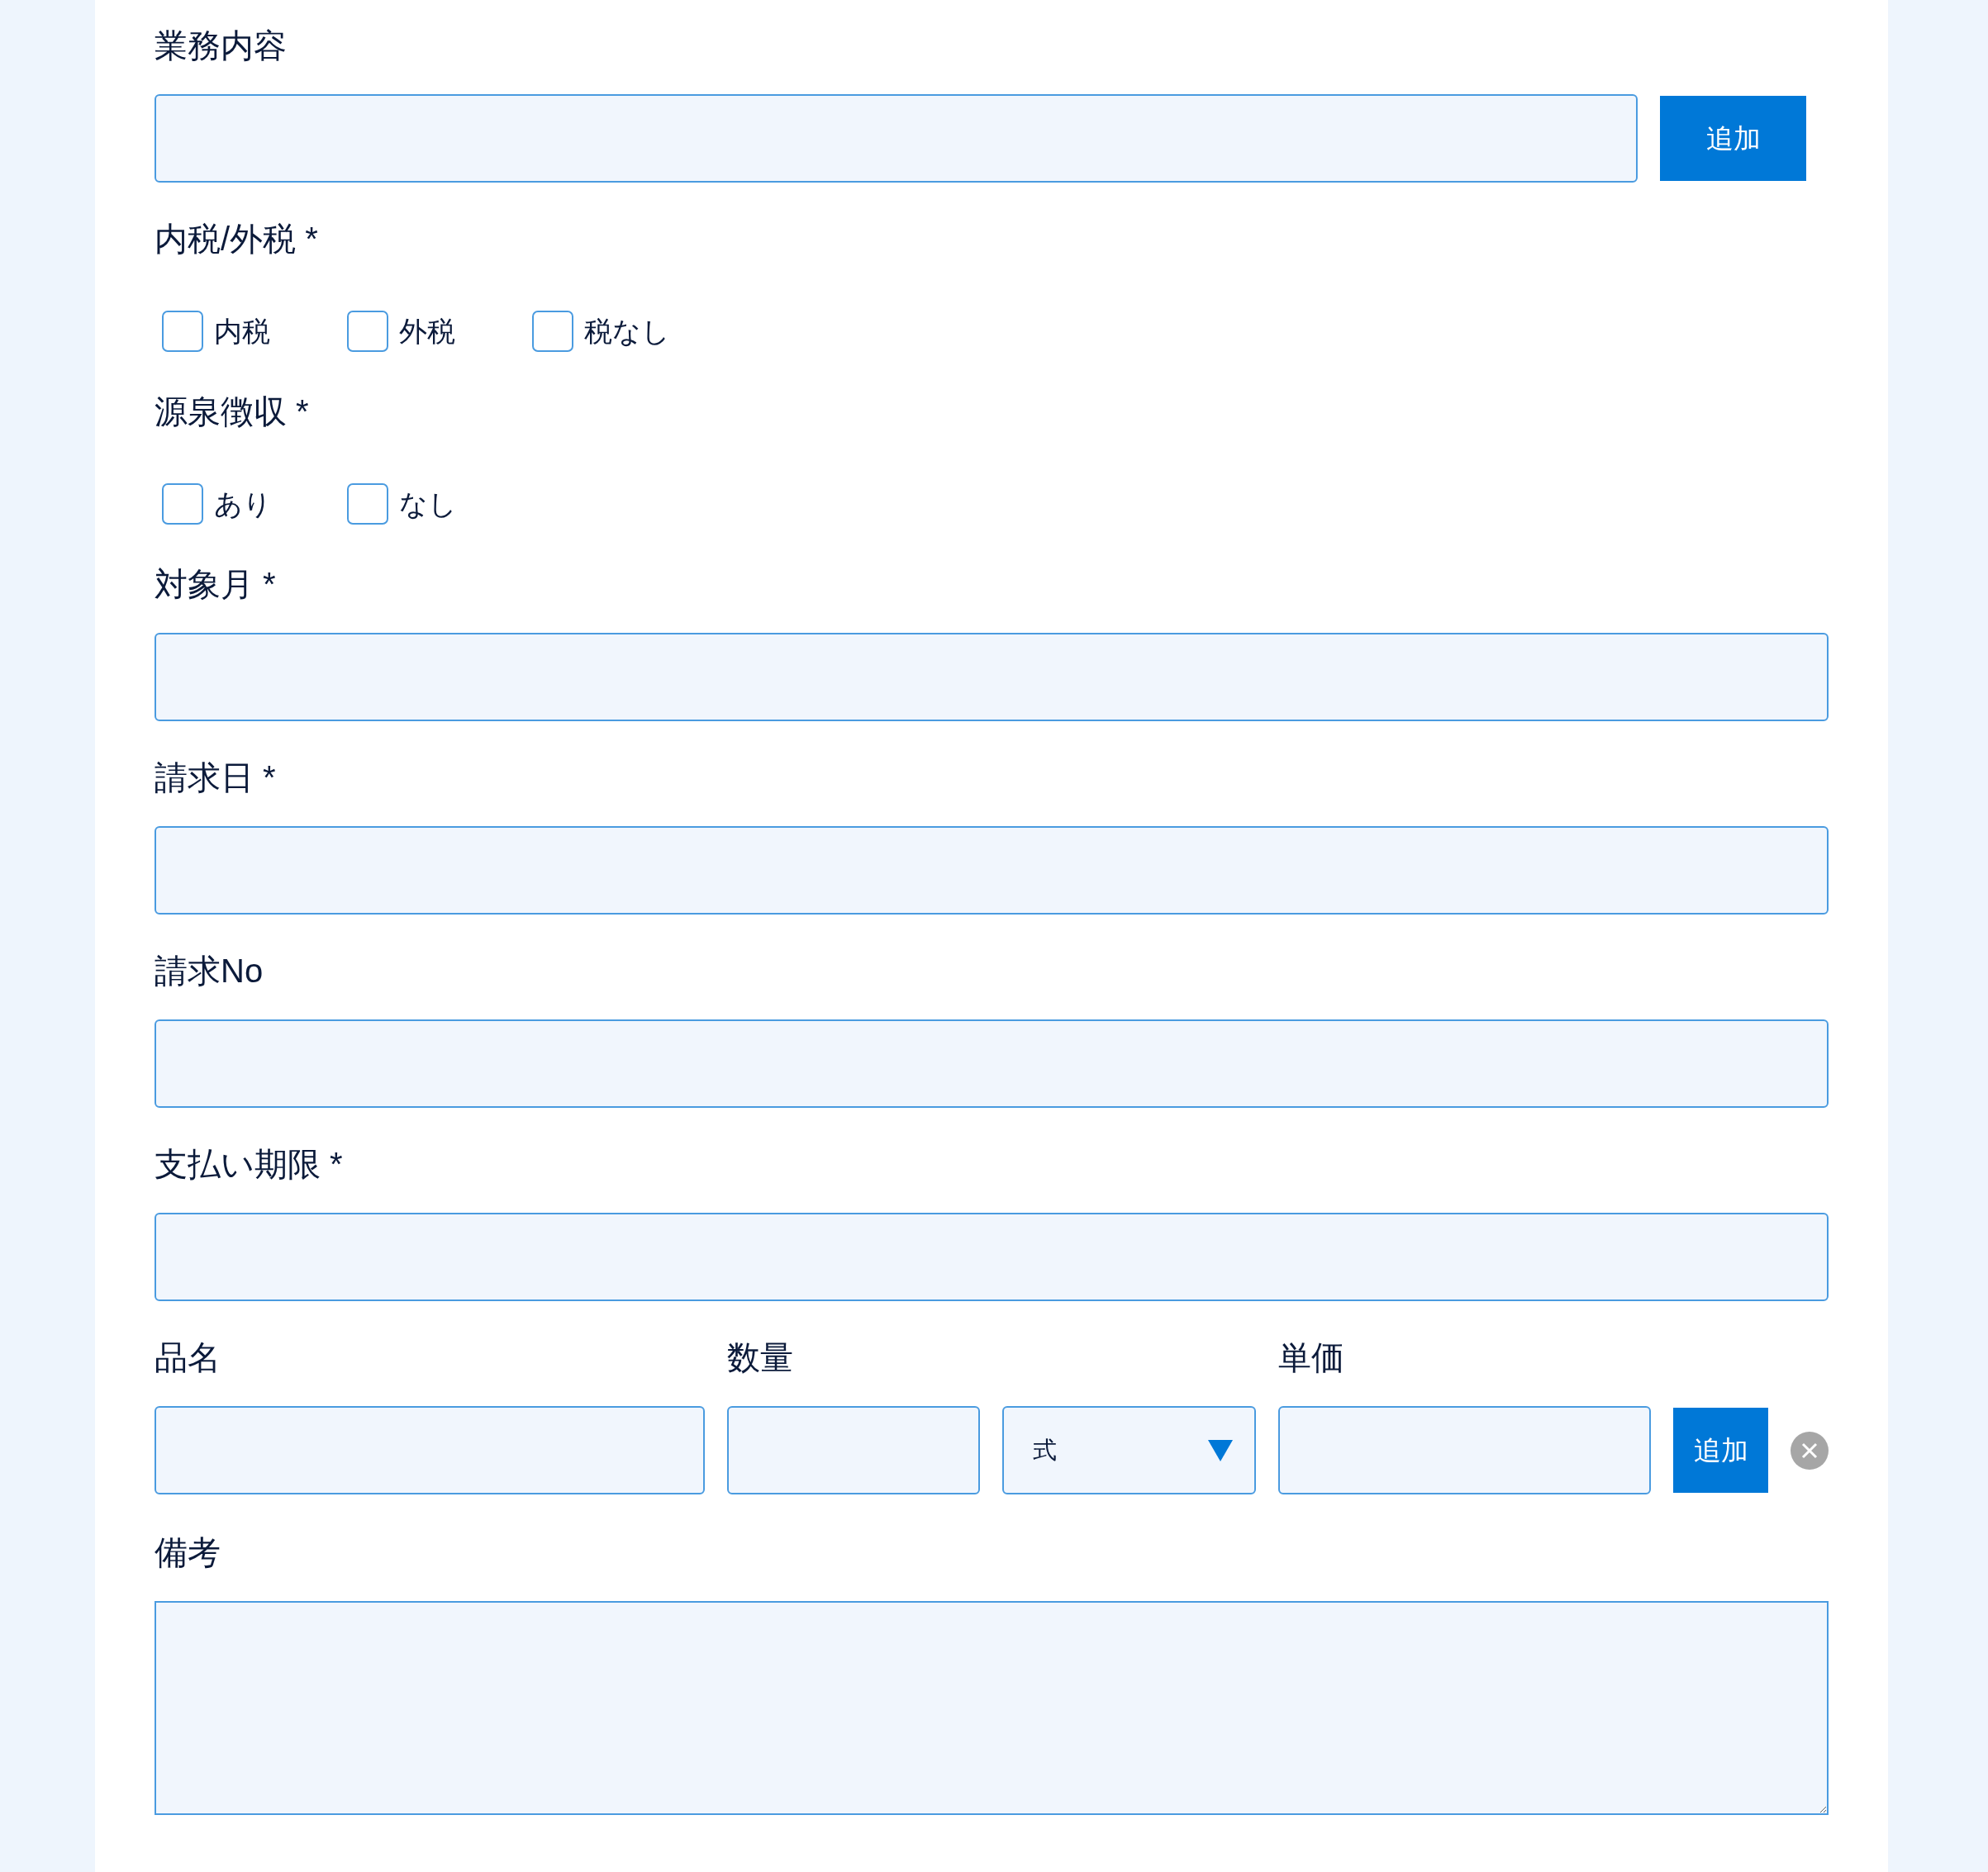 The width and height of the screenshot is (1988, 1872). I want to click on dropdown-arrow-icon, so click(1221, 1450).